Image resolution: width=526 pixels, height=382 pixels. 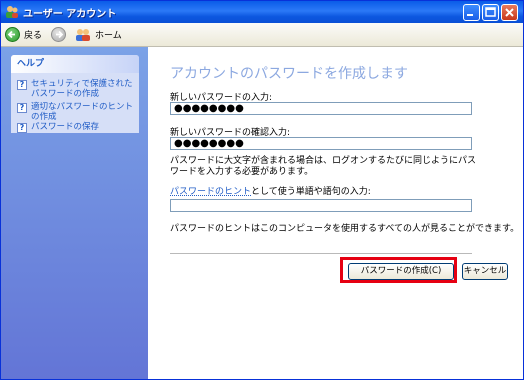 I want to click on hint-note: パスワードのヒントはこのコンピュータを使用するすべての人が見ることができます。, so click(x=345, y=229).